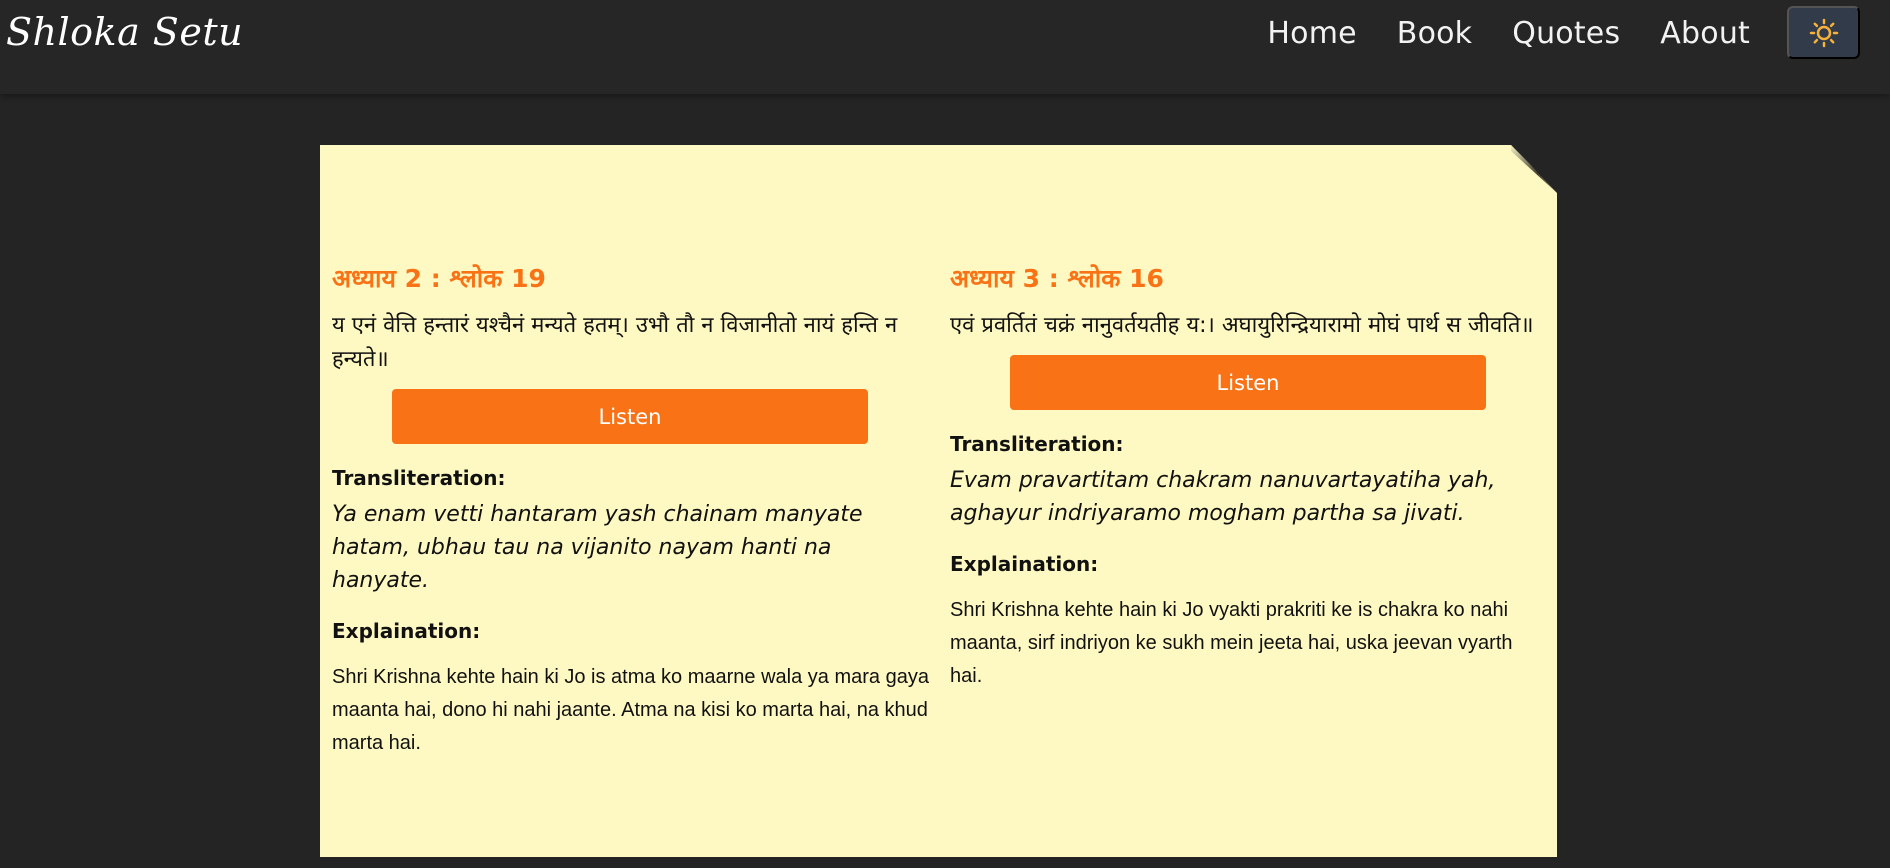 The height and width of the screenshot is (868, 1890). I want to click on nav-about: About, so click(1705, 33).